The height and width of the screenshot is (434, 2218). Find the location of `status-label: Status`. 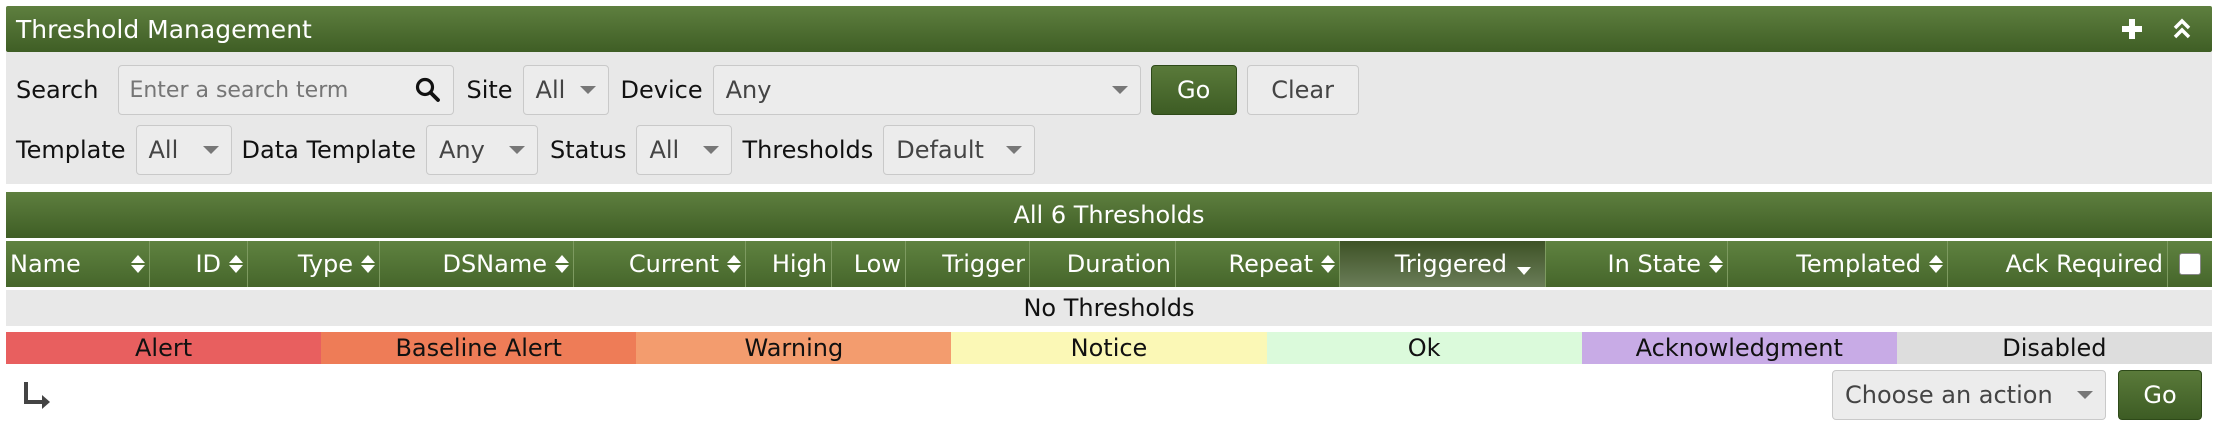

status-label: Status is located at coordinates (588, 150).